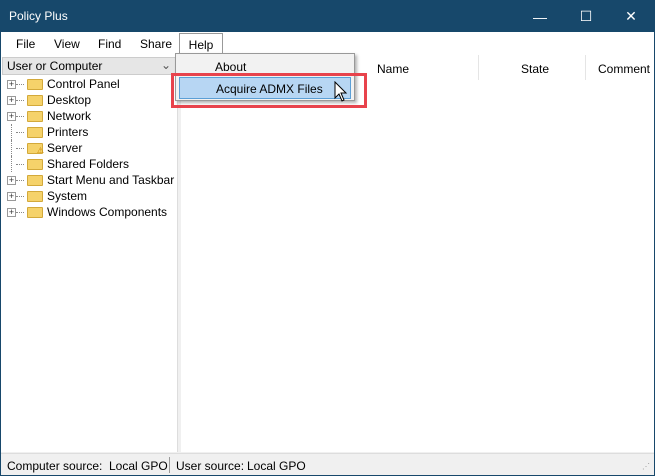 The height and width of the screenshot is (476, 655). I want to click on menu-view: View, so click(67, 44).